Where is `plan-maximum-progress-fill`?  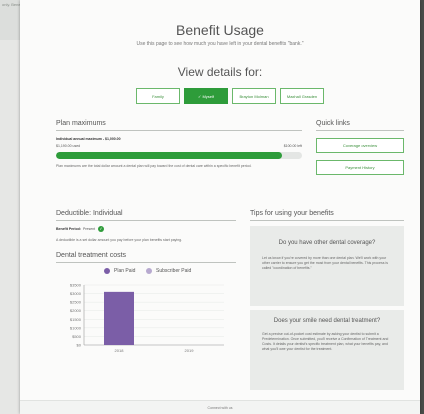
plan-maximum-progress-fill is located at coordinates (169, 155).